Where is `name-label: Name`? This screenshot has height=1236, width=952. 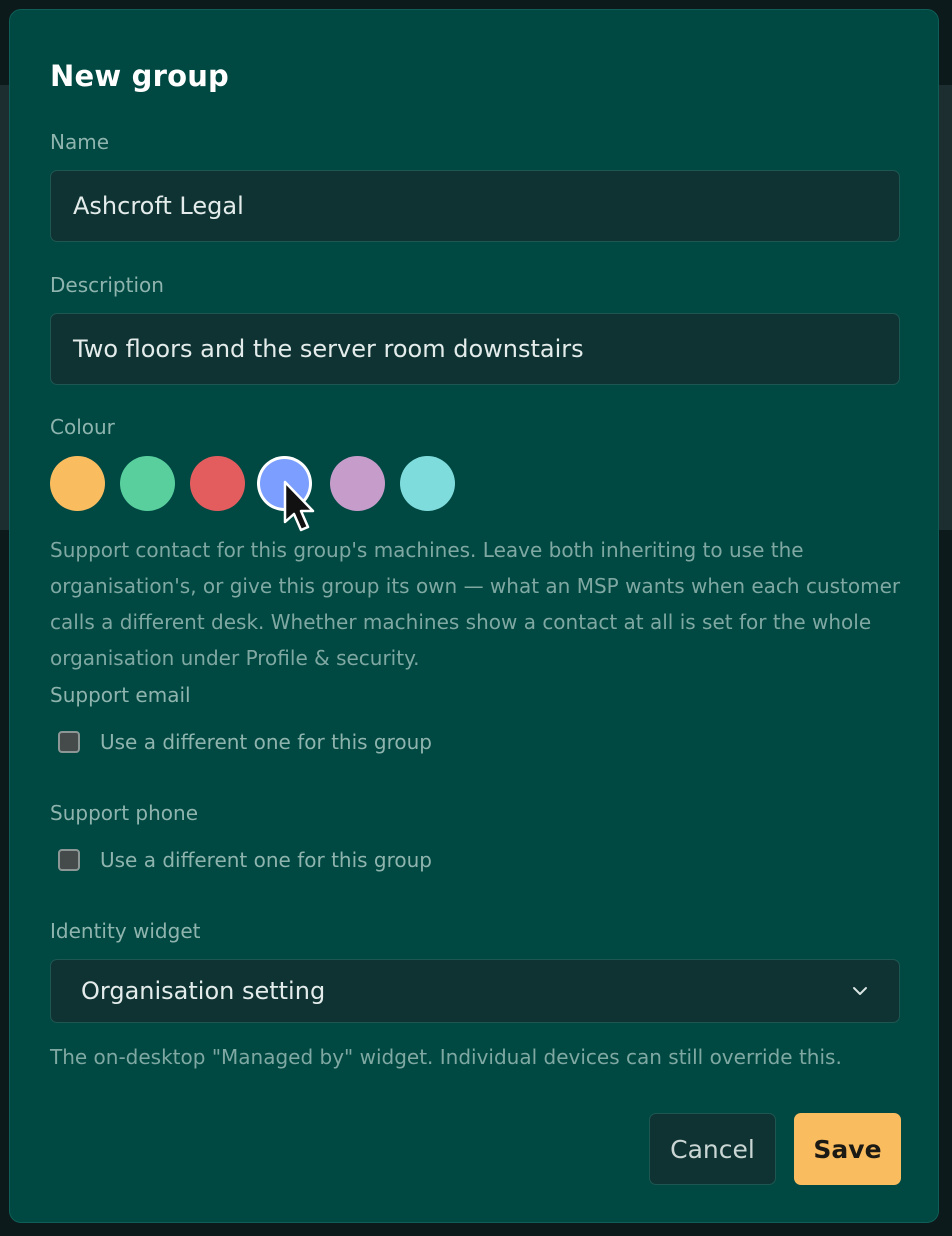 name-label: Name is located at coordinates (80, 142).